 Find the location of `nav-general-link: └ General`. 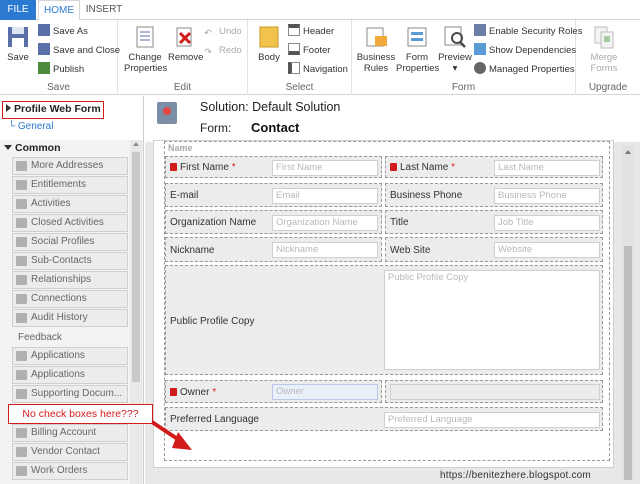

nav-general-link: └ General is located at coordinates (30, 126).